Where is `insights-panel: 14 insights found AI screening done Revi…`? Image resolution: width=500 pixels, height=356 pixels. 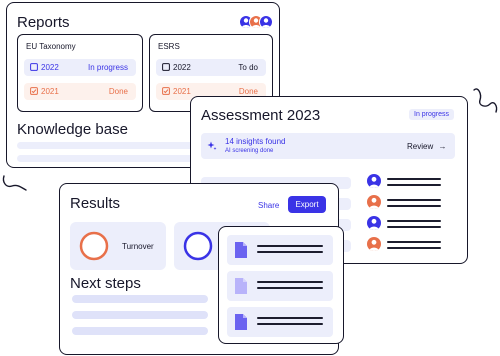 insights-panel: 14 insights found AI screening done Revi… is located at coordinates (328, 146).